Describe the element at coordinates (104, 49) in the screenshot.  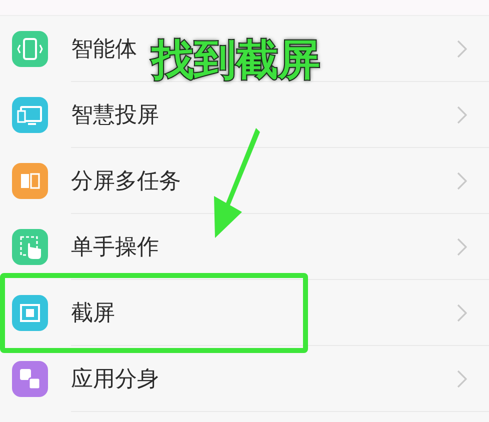
I see `setting-label: 智能体` at that location.